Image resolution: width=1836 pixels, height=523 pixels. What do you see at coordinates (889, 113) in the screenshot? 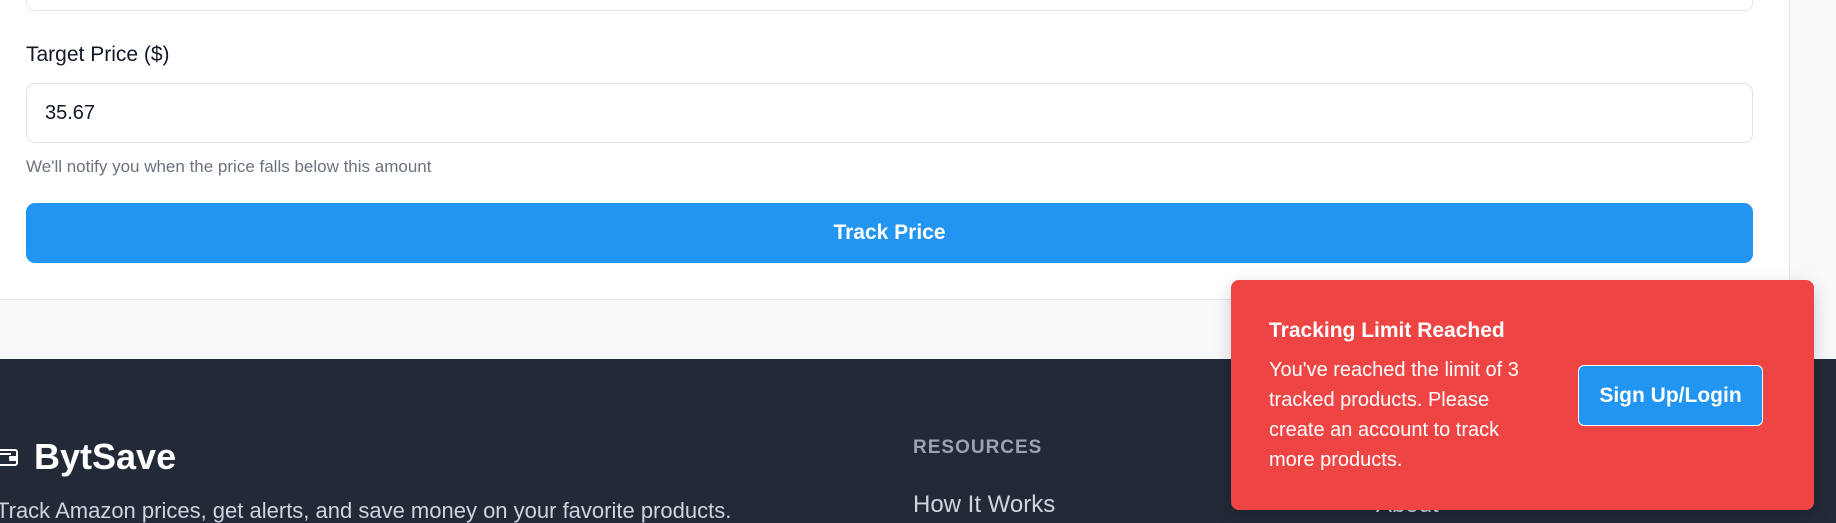
I see `target-price-input` at bounding box center [889, 113].